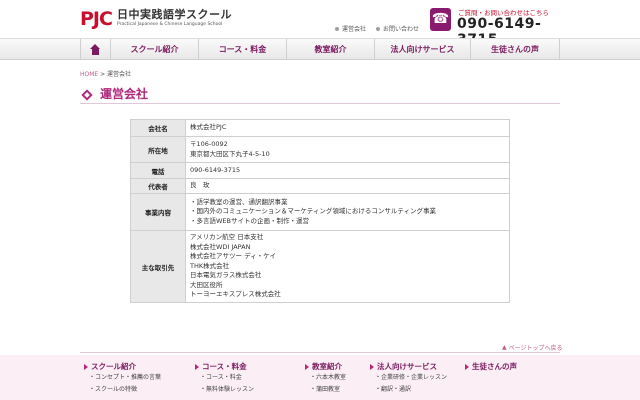  Describe the element at coordinates (158, 186) in the screenshot. I see `representative-label: 代表者` at that location.